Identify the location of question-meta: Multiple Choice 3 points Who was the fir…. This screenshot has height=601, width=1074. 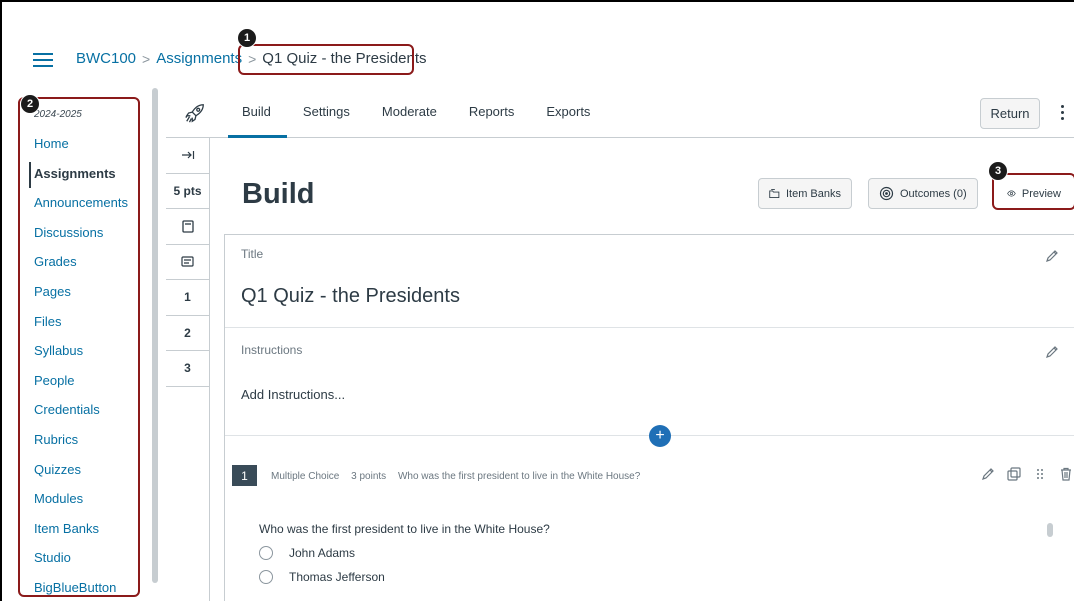
(460, 476).